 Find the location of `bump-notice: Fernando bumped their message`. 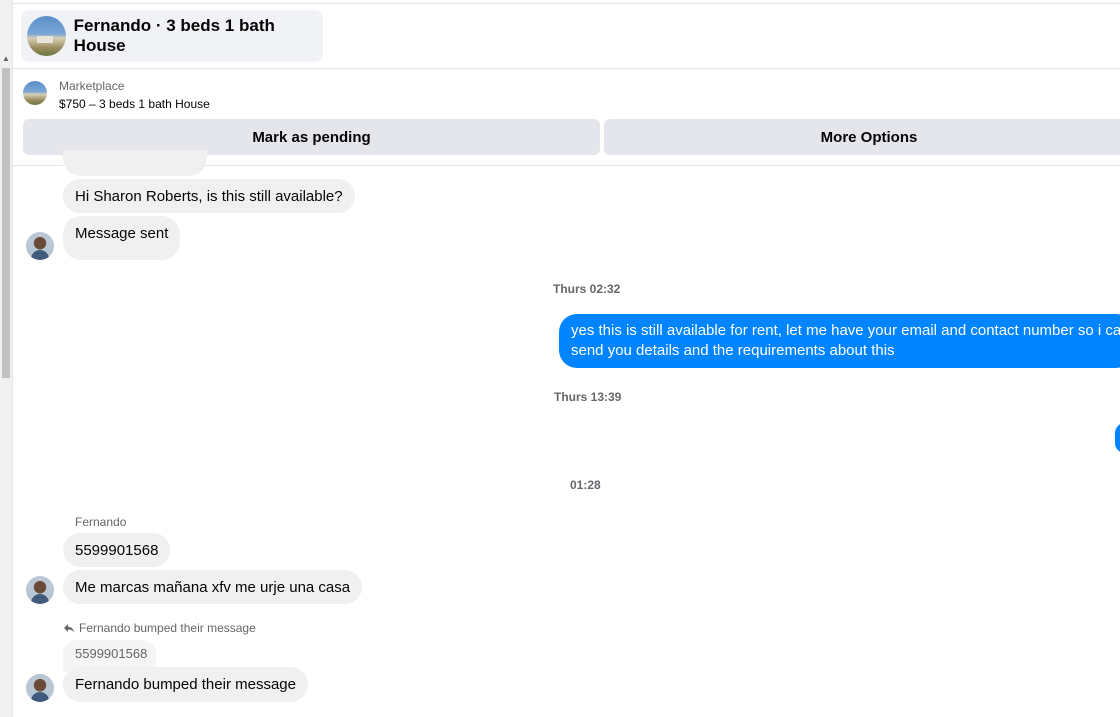

bump-notice: Fernando bumped their message is located at coordinates (159, 628).